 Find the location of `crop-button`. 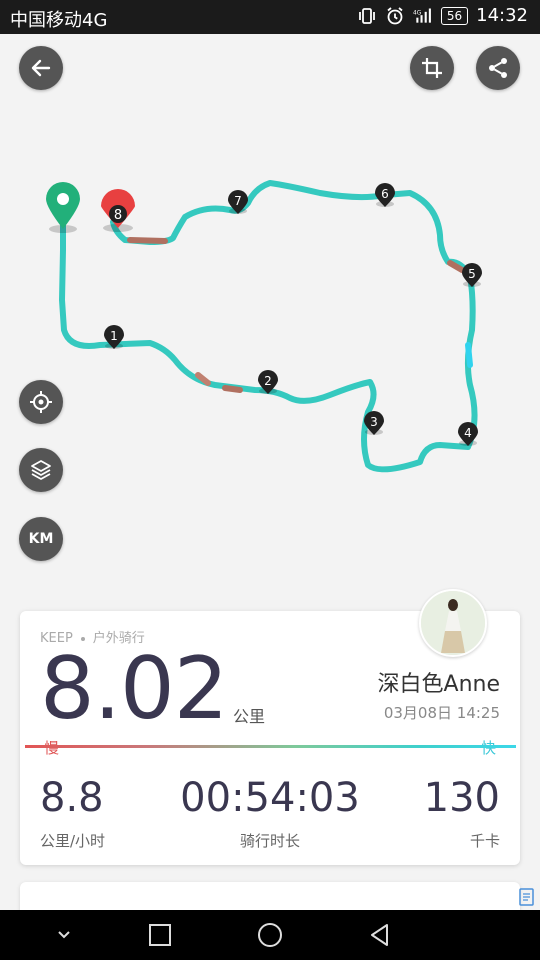

crop-button is located at coordinates (432, 68).